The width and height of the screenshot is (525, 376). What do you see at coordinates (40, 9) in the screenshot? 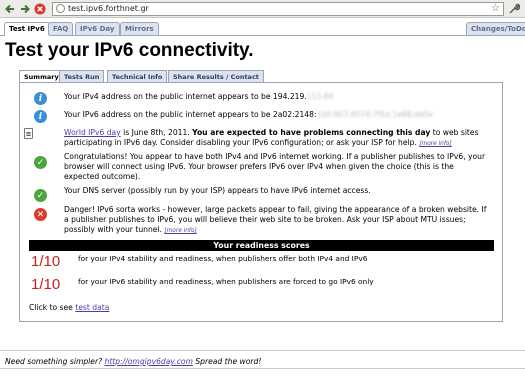
I see `stop-icon` at bounding box center [40, 9].